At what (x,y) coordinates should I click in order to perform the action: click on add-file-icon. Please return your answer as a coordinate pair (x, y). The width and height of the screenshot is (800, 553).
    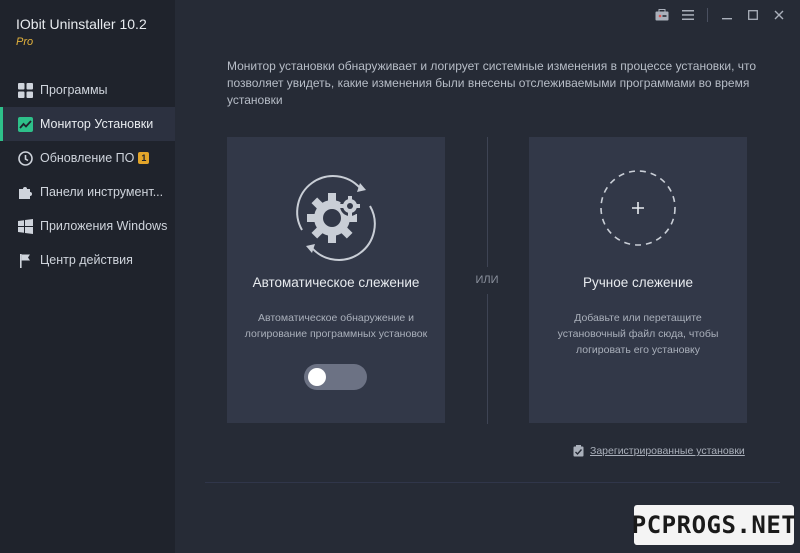
    Looking at the image, I should click on (638, 208).